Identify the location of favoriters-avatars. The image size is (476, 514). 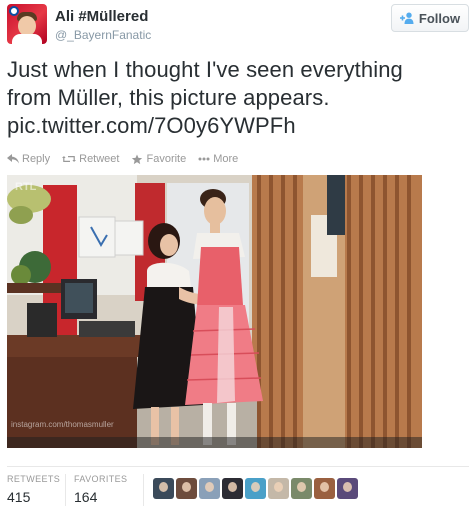
(255, 488).